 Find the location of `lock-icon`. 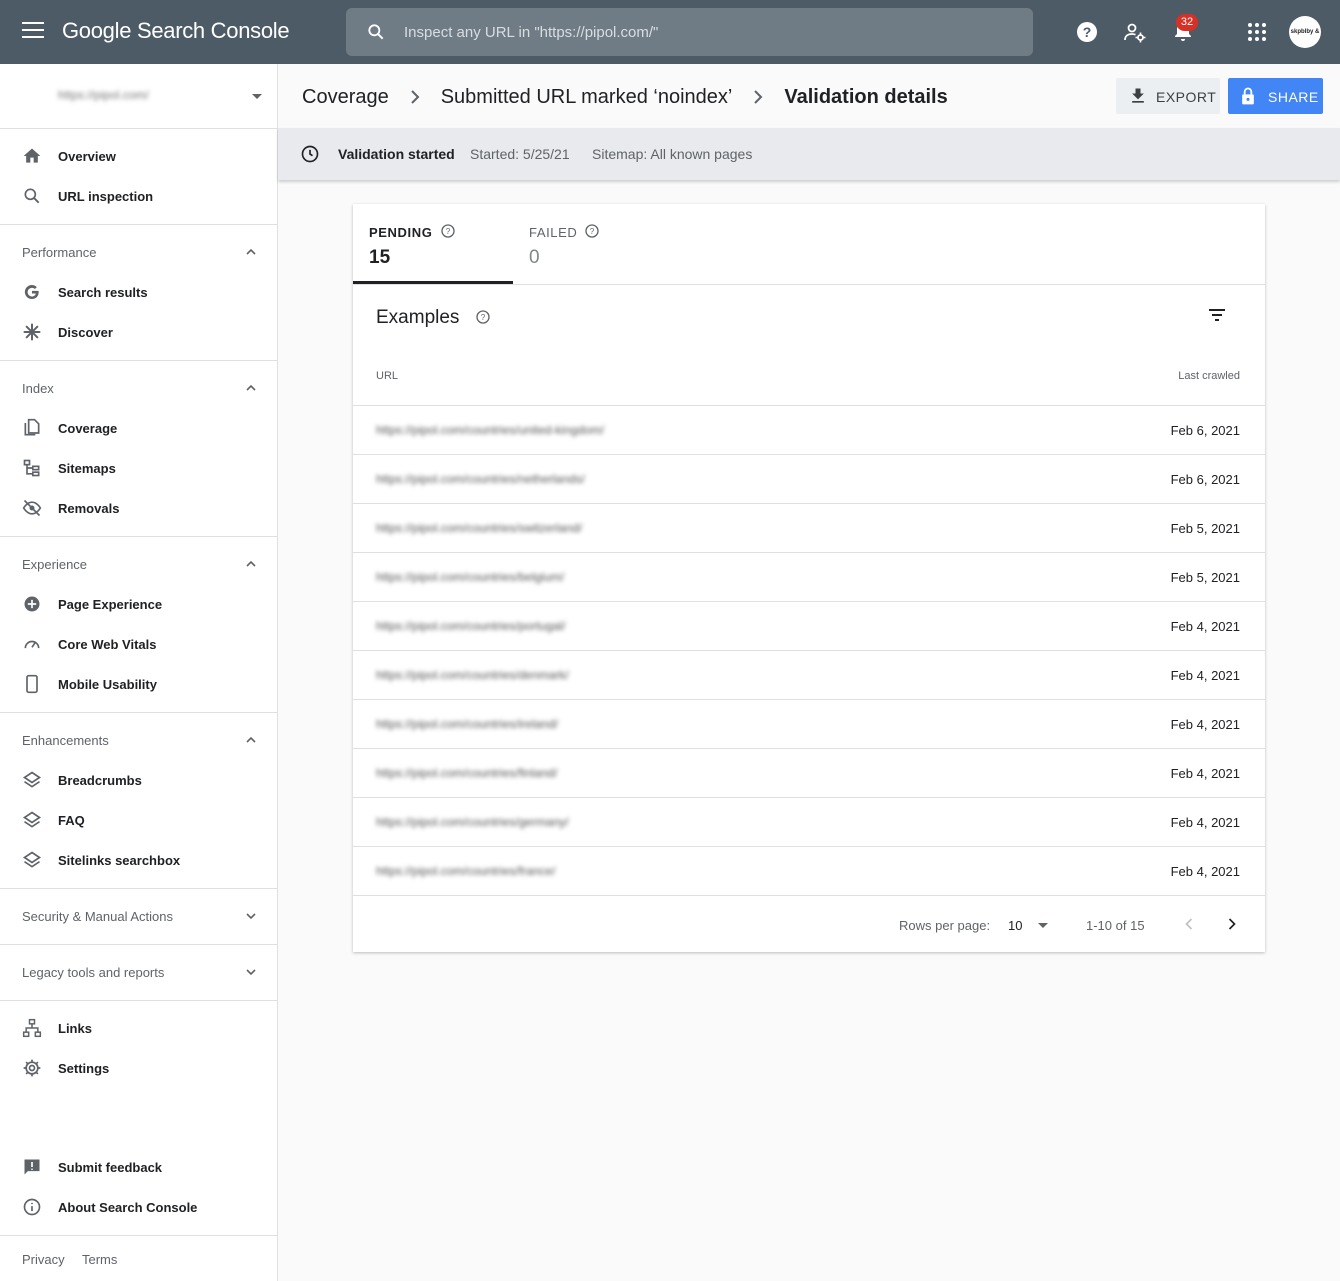

lock-icon is located at coordinates (1248, 96).